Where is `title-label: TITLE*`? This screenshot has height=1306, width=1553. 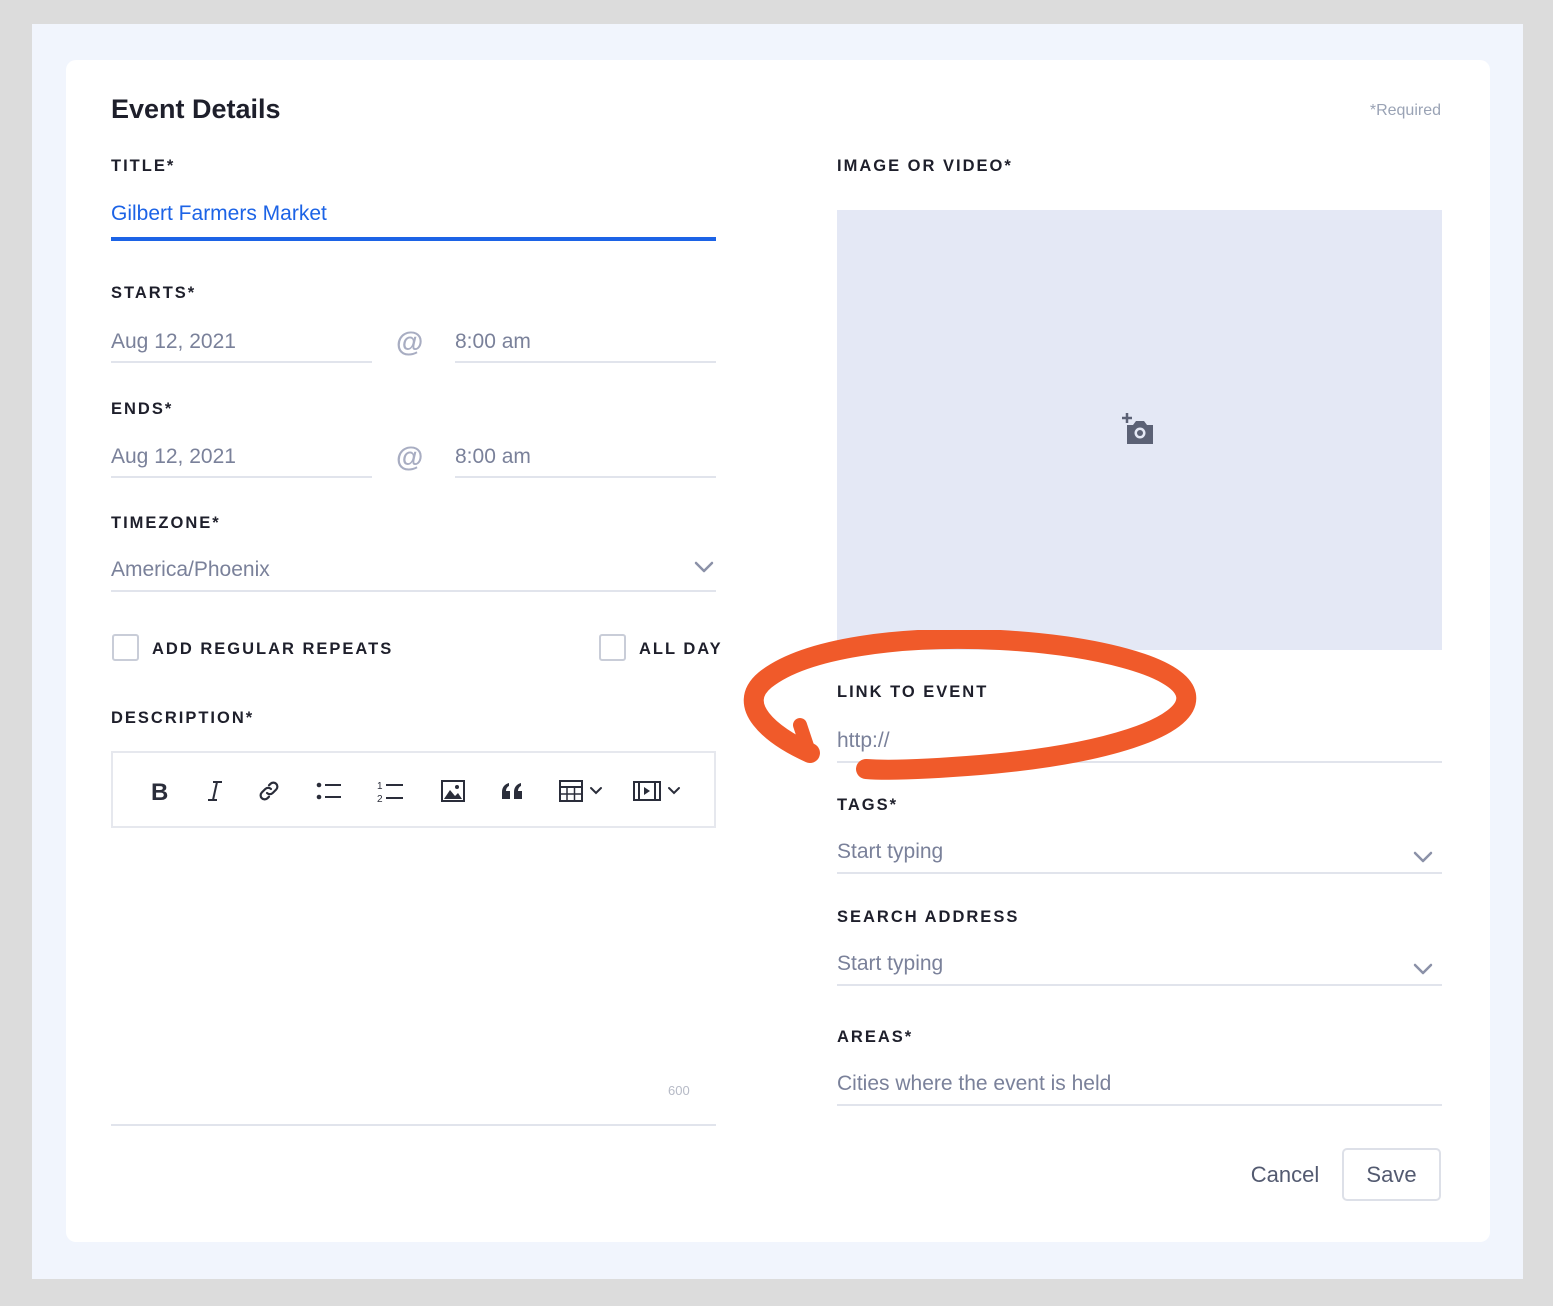 title-label: TITLE* is located at coordinates (143, 166).